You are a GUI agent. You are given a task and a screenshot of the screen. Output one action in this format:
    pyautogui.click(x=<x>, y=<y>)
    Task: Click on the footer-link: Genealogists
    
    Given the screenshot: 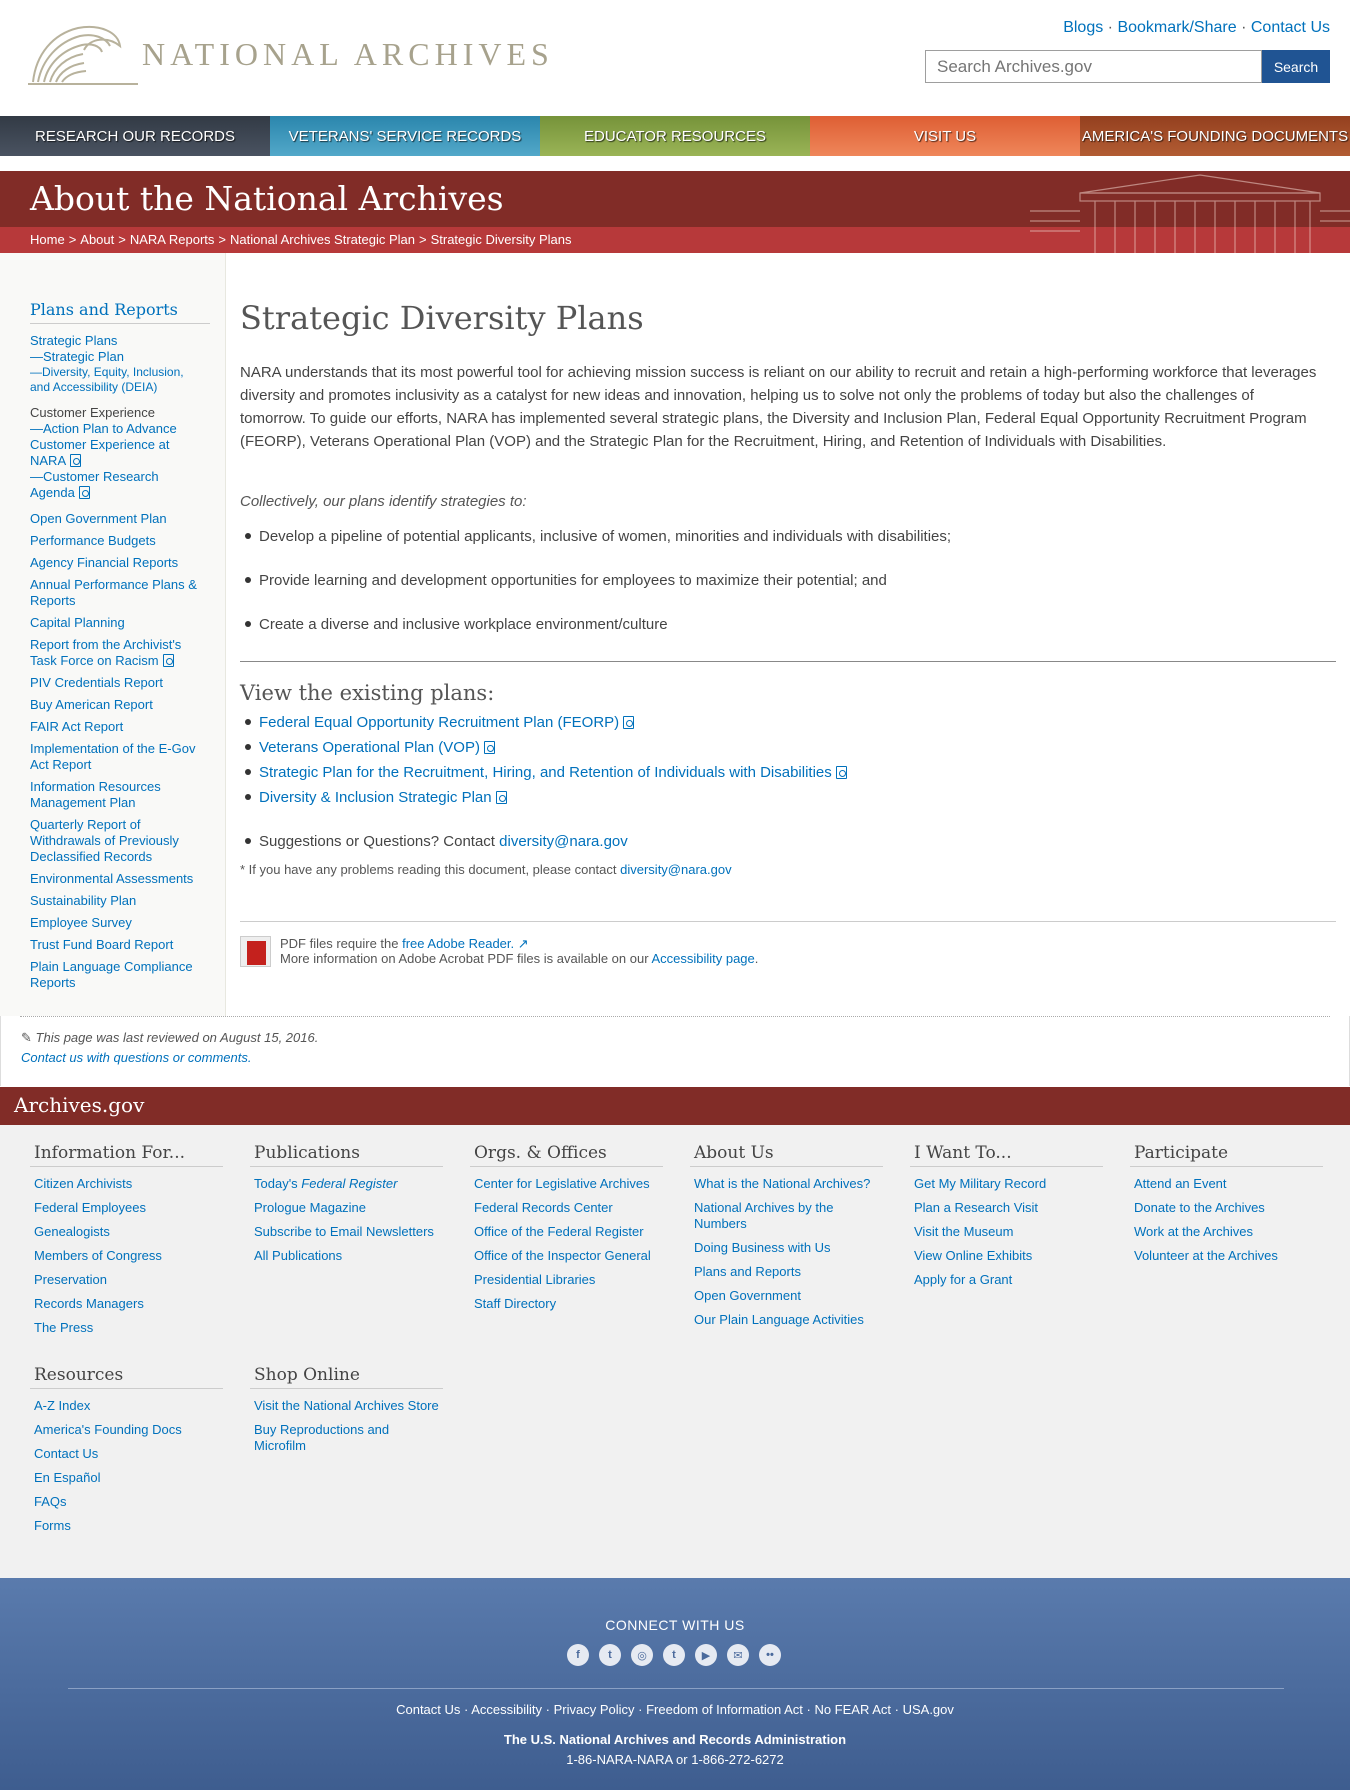 What is the action you would take?
    pyautogui.click(x=126, y=1232)
    